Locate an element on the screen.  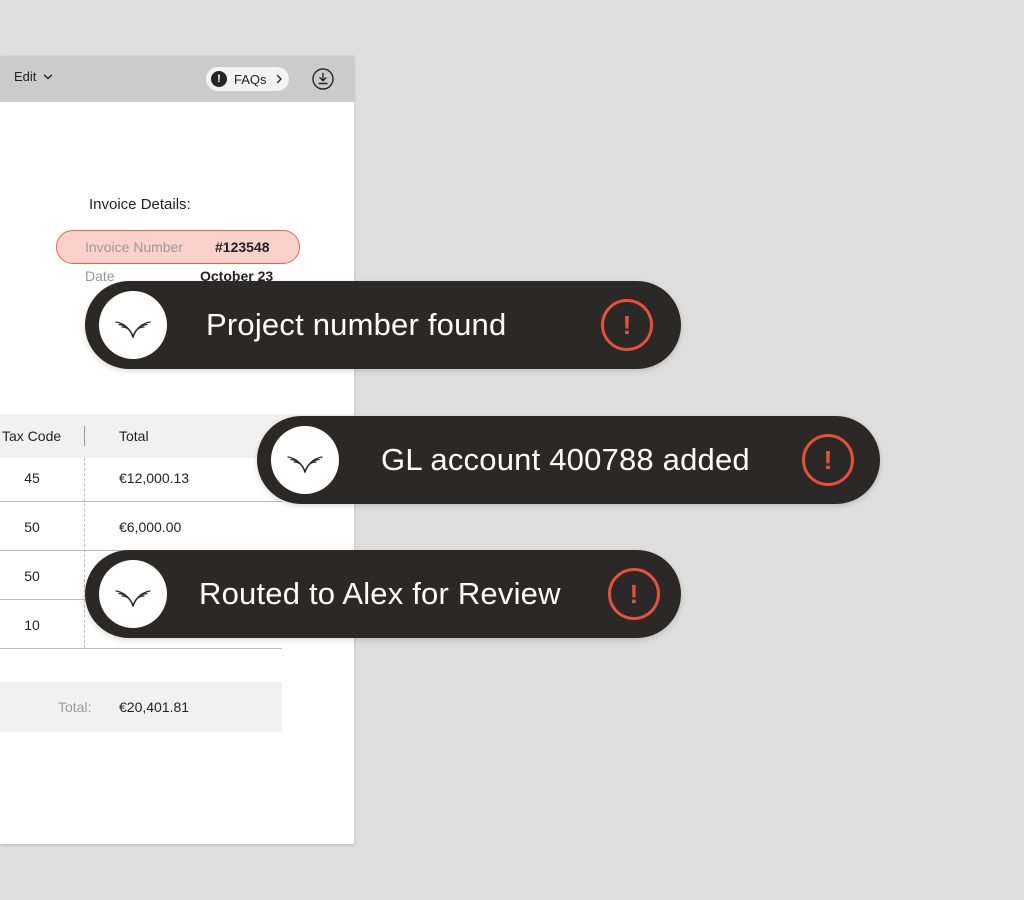
date-label: Date is located at coordinates (100, 276).